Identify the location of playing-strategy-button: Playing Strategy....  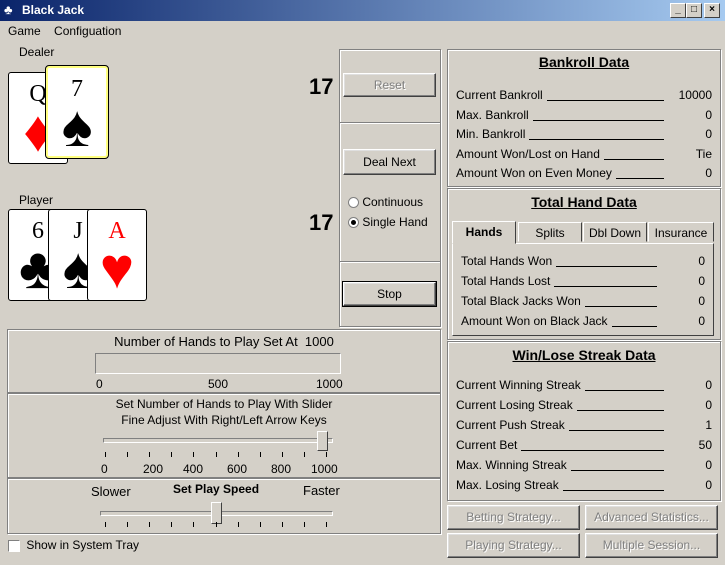
(513, 545).